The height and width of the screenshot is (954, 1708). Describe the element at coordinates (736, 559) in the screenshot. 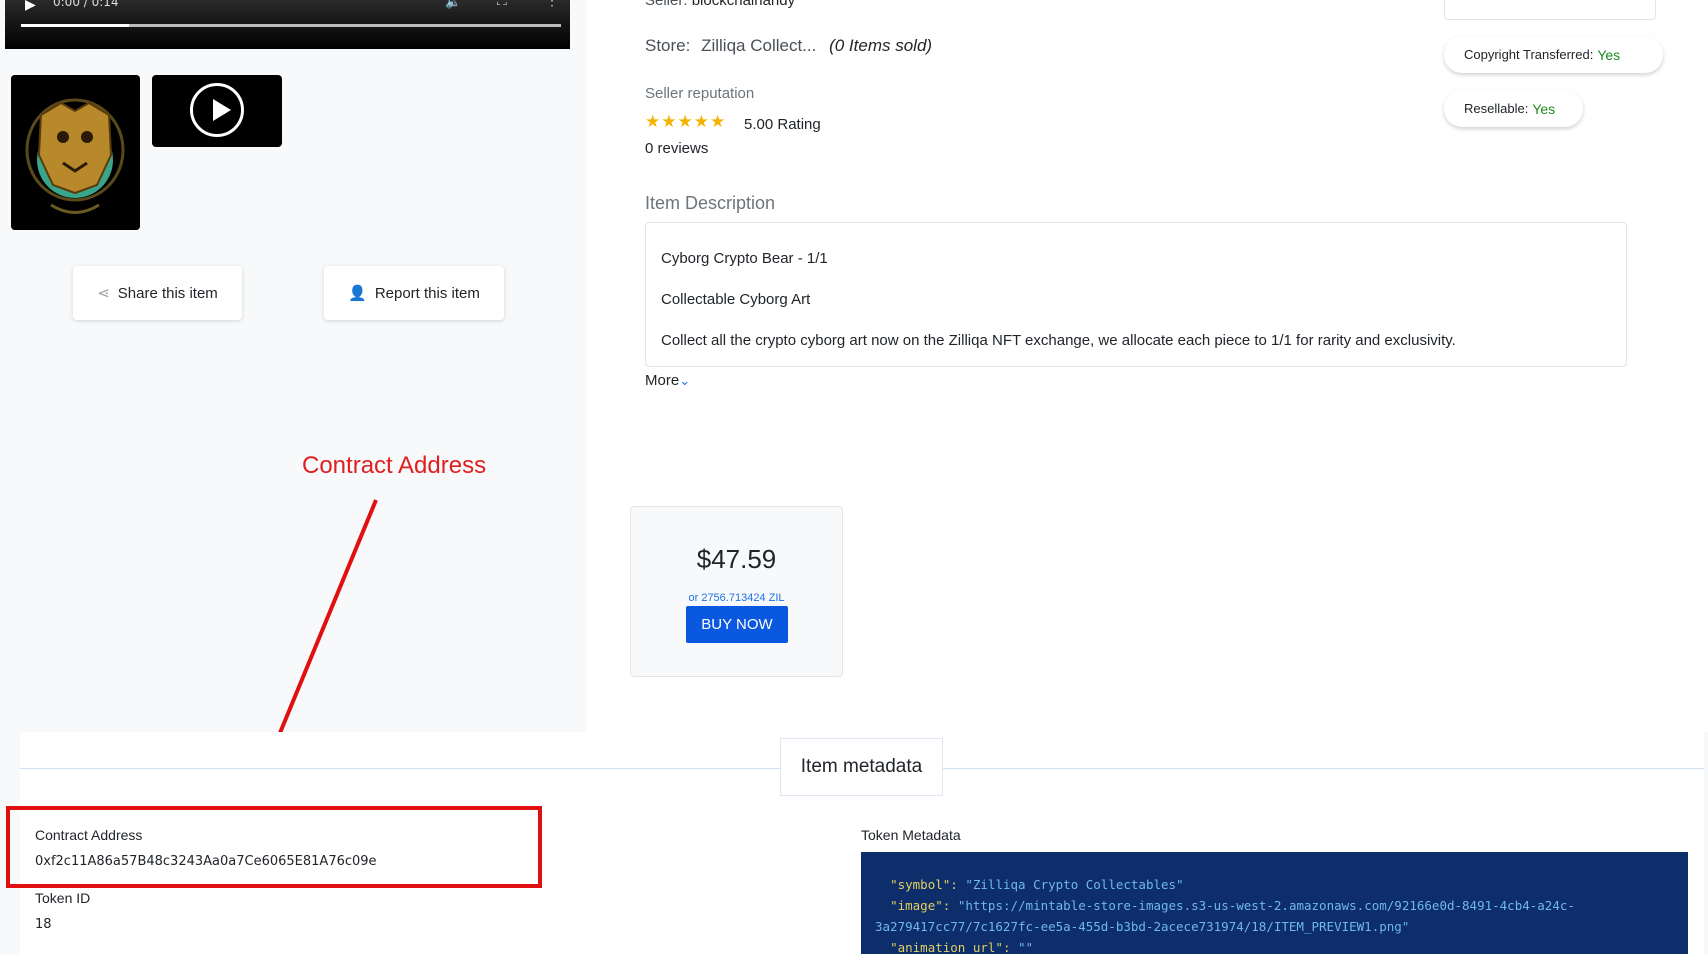

I see `price-usd: $47.59` at that location.